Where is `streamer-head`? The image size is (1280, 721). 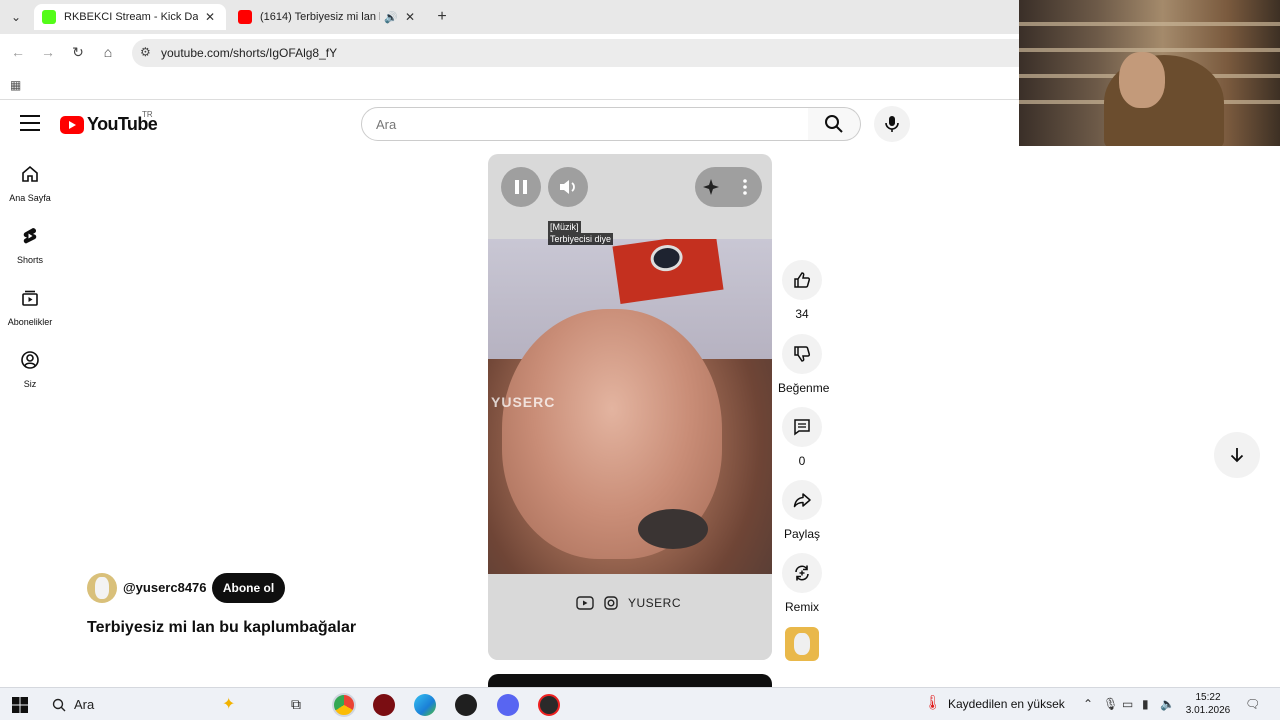 streamer-head is located at coordinates (1142, 80).